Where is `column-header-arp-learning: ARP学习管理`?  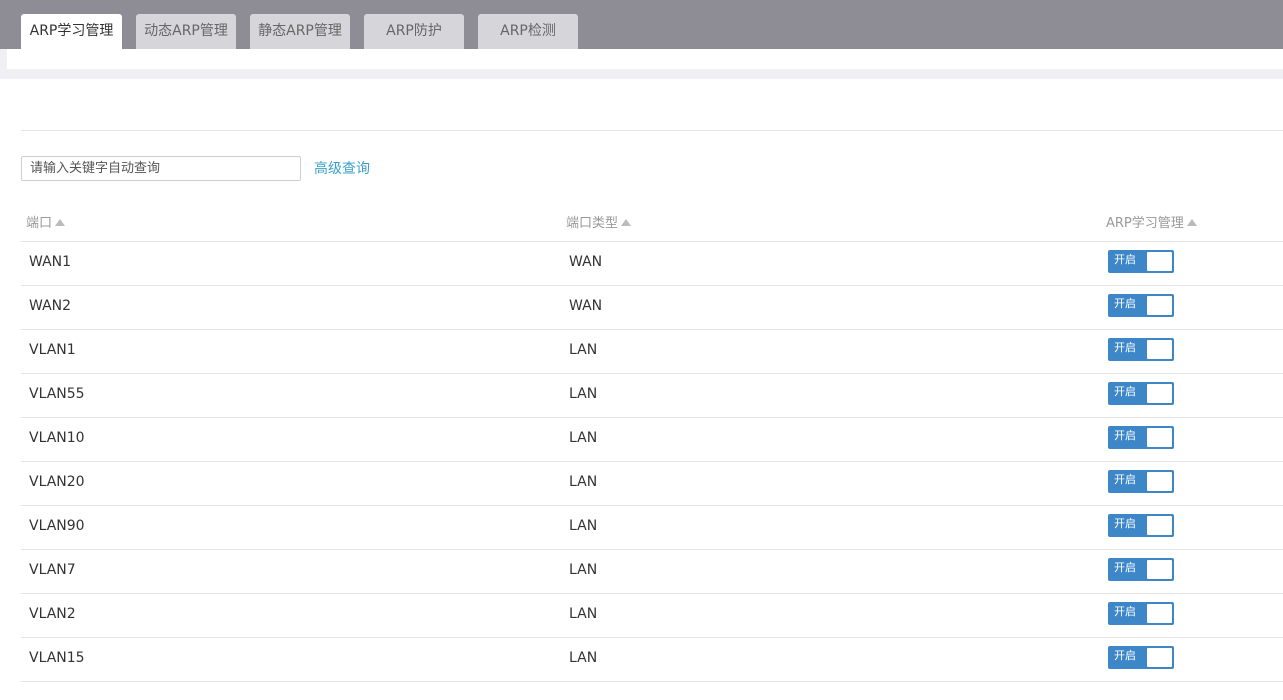 column-header-arp-learning: ARP学习管理 is located at coordinates (1151, 221).